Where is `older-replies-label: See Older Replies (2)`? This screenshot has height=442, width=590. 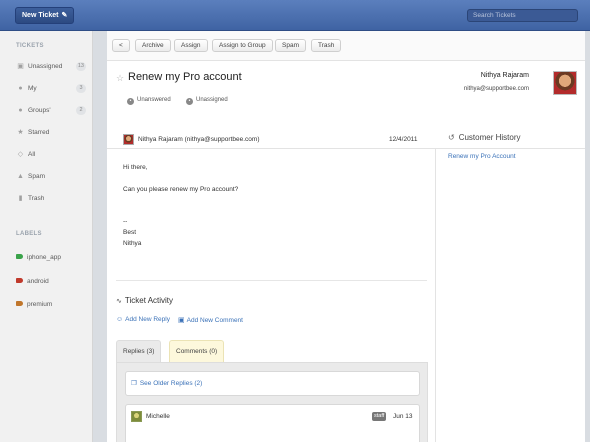
older-replies-label: See Older Replies (2) is located at coordinates (171, 383).